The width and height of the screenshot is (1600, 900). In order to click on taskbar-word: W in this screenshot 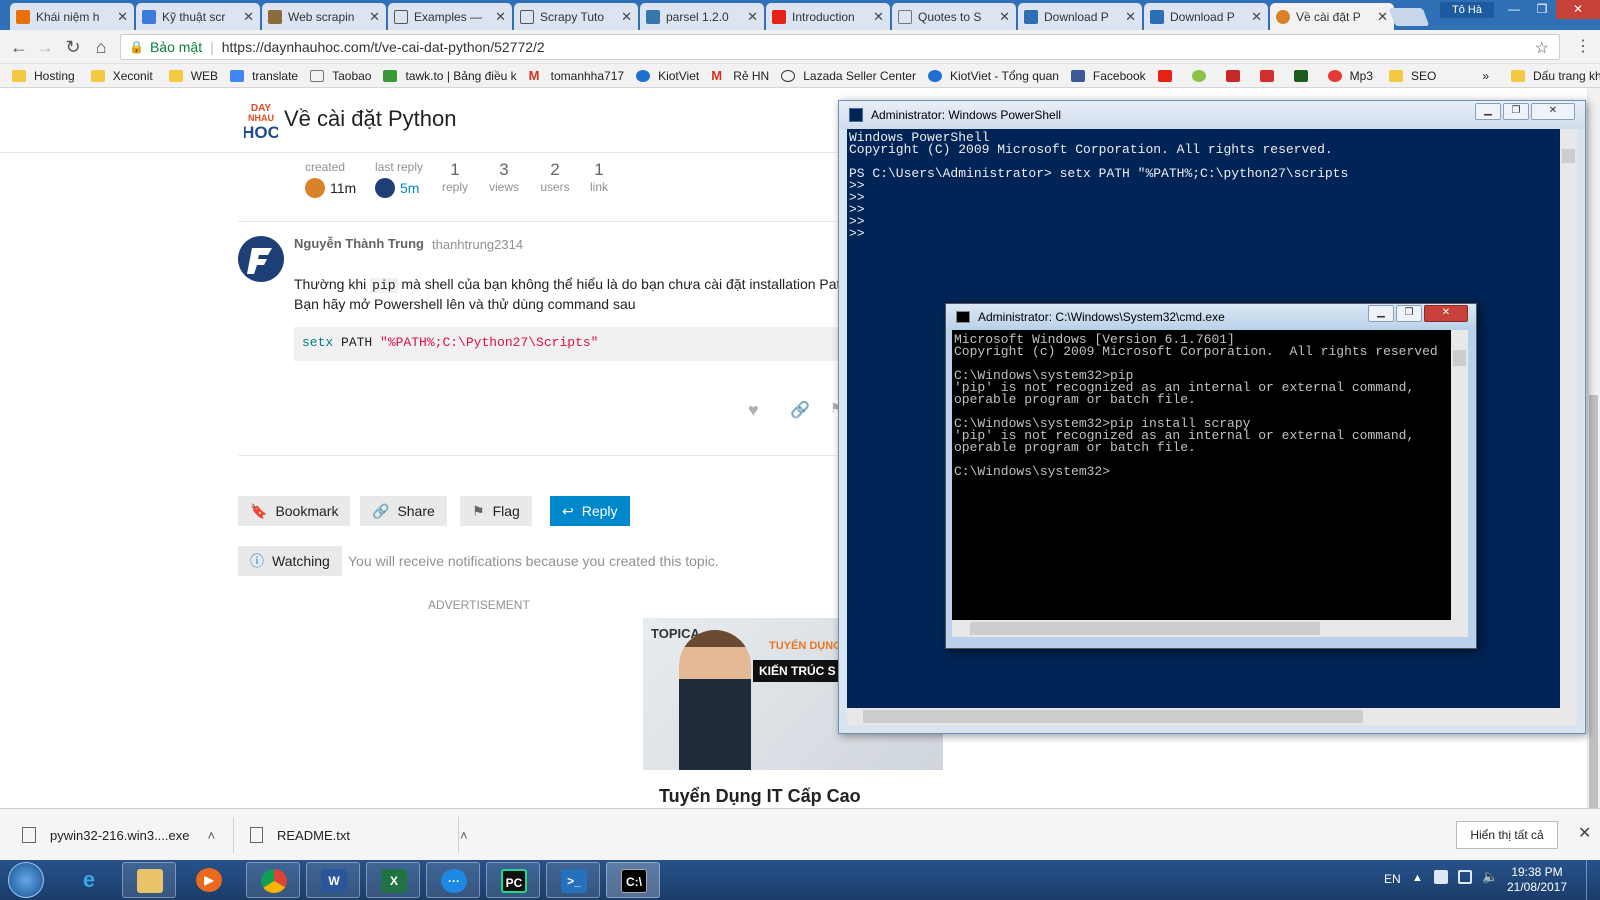, I will do `click(333, 880)`.